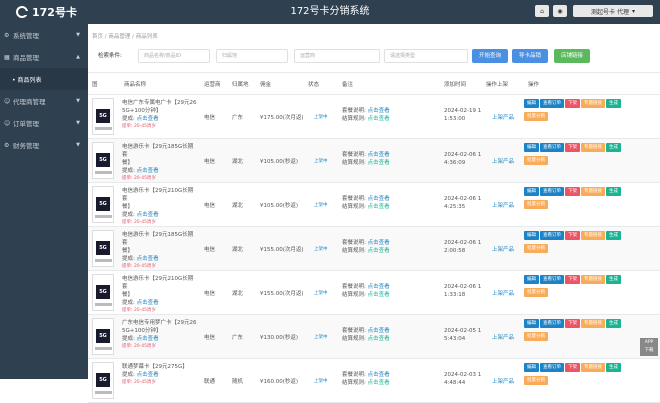  What do you see at coordinates (530, 56) in the screenshot?
I see `upload-button: 导卡品销` at bounding box center [530, 56].